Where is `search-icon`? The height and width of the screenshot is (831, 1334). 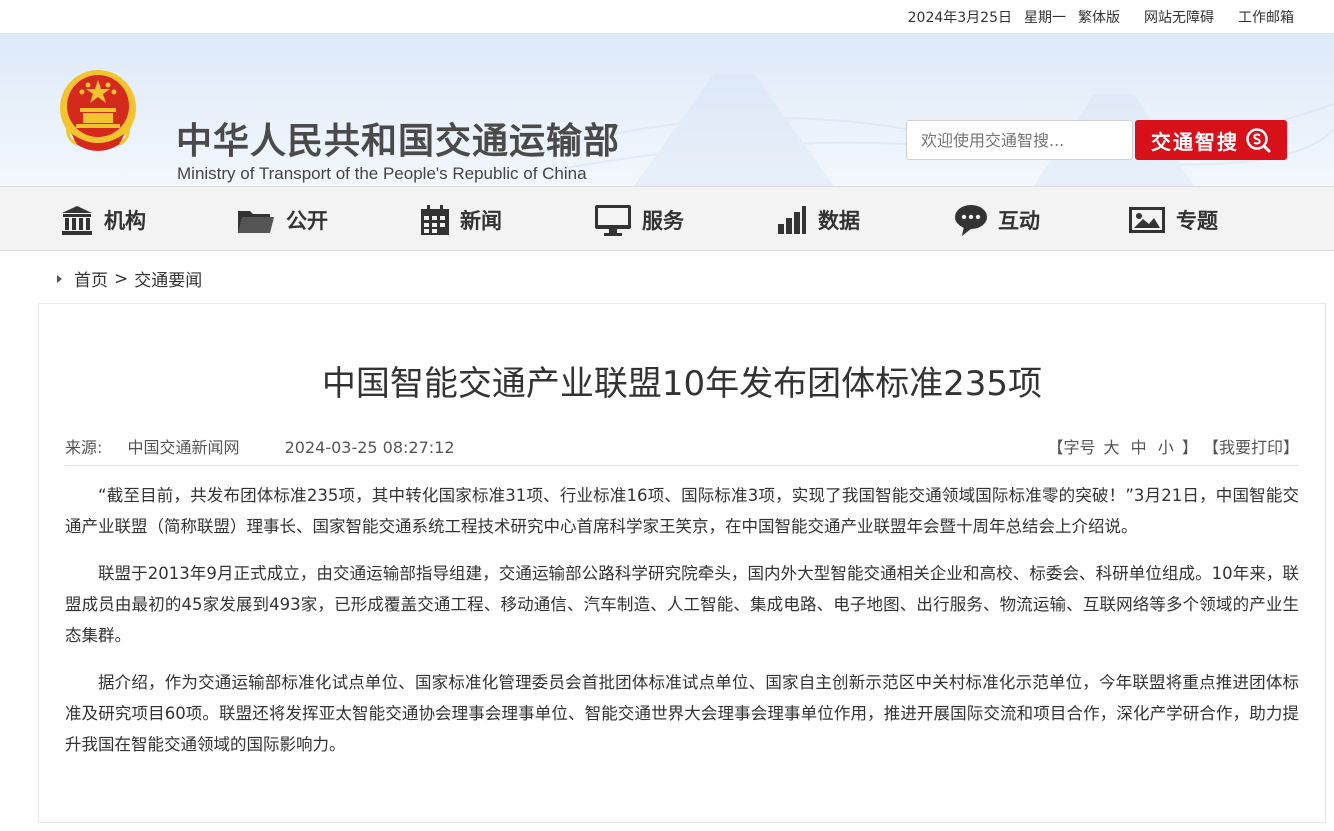 search-icon is located at coordinates (1258, 140).